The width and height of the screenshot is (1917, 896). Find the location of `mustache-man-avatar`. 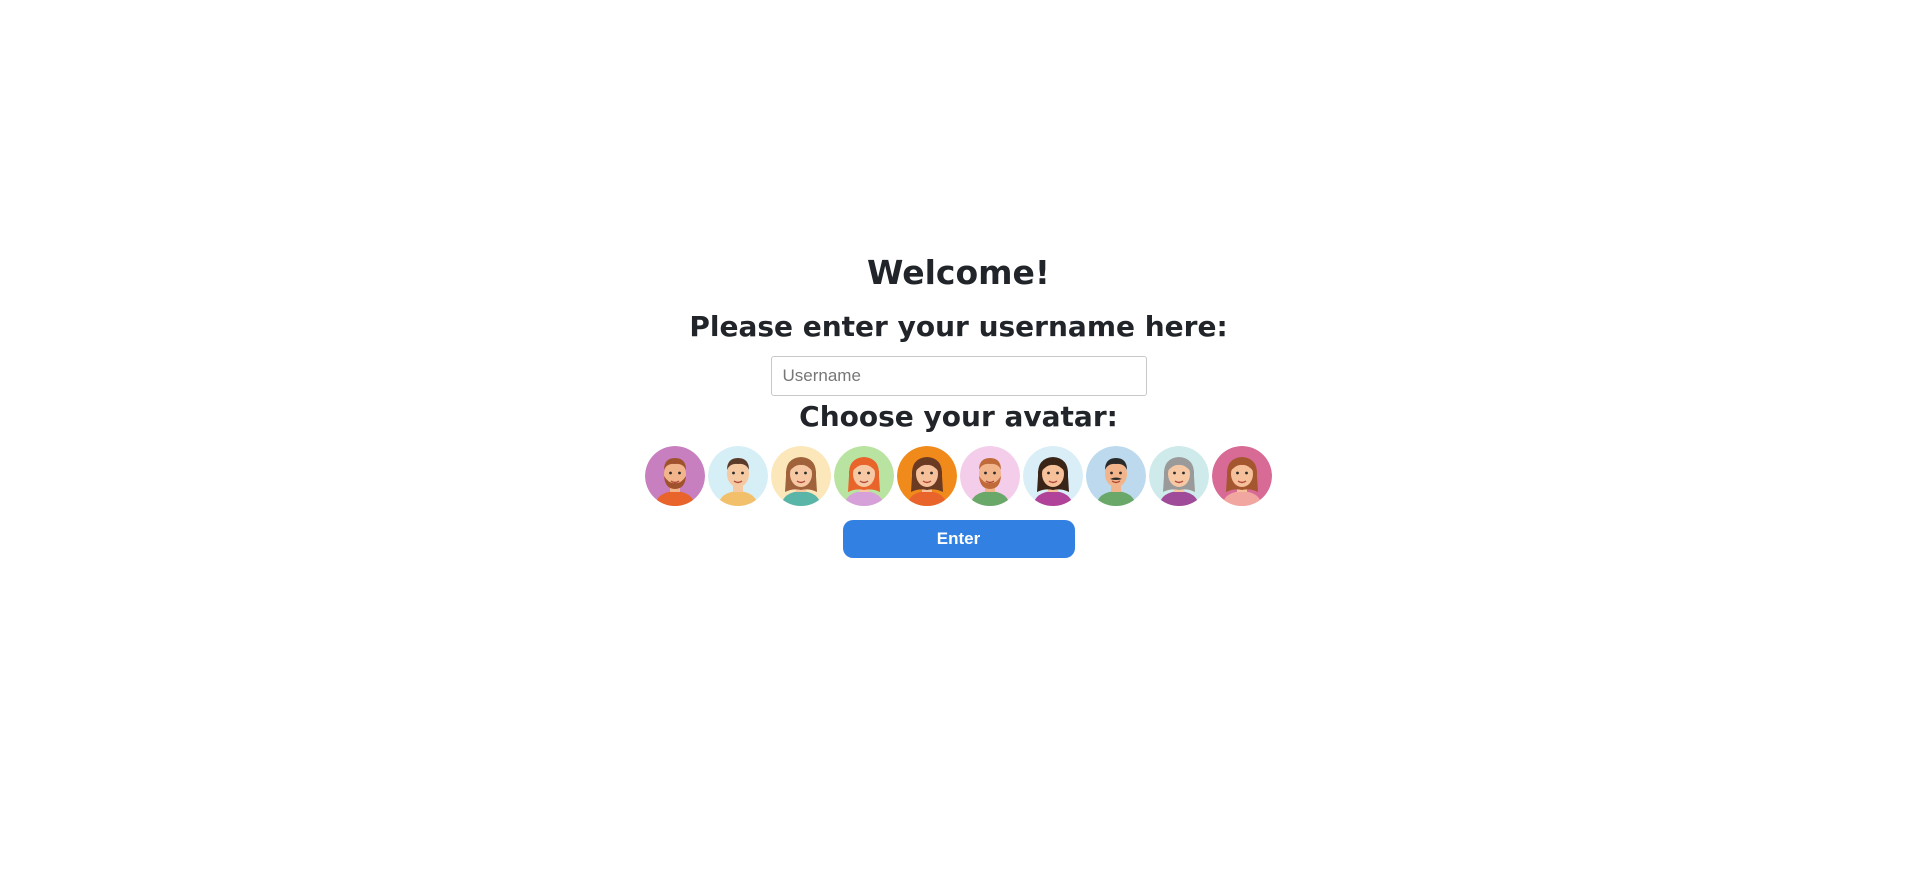

mustache-man-avatar is located at coordinates (1116, 476).